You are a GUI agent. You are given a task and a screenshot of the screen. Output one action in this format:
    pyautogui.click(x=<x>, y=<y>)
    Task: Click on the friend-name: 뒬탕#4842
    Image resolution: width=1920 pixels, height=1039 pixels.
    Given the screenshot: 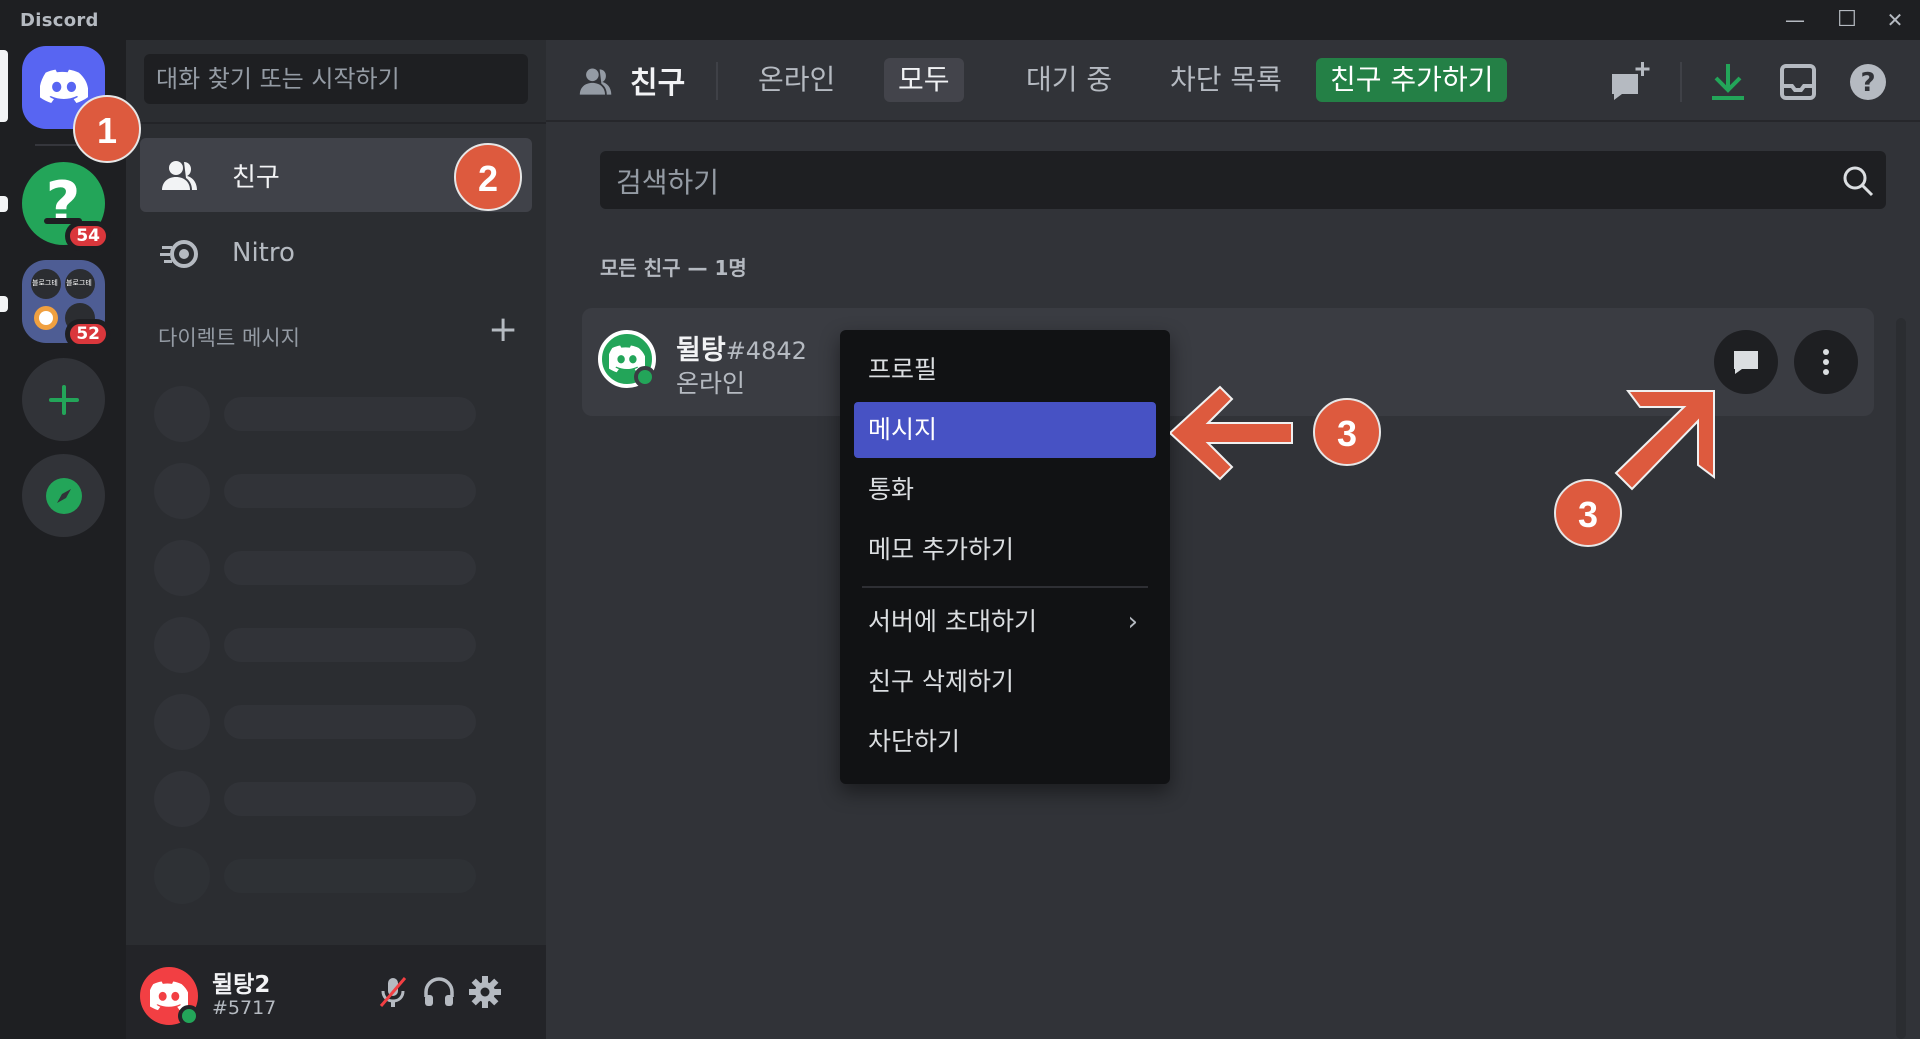 What is the action you would take?
    pyautogui.click(x=741, y=347)
    